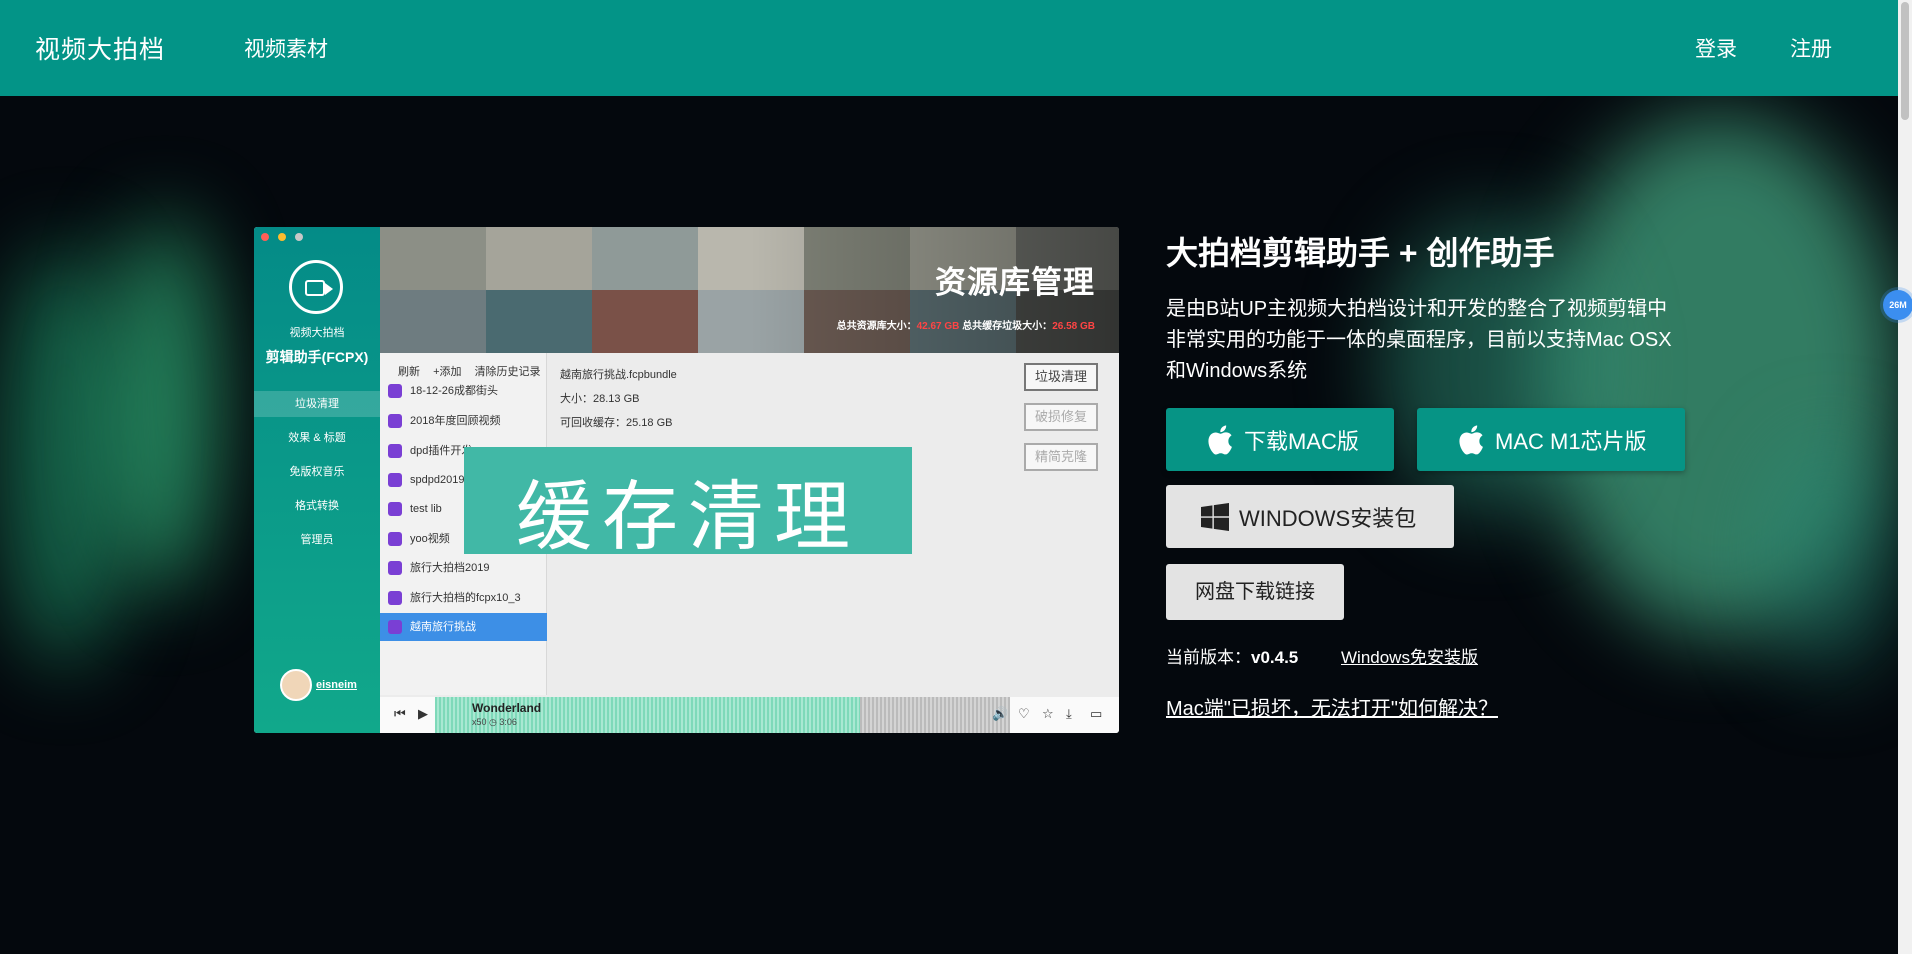 The height and width of the screenshot is (954, 1912). Describe the element at coordinates (423, 713) in the screenshot. I see `play-icon: ▶` at that location.